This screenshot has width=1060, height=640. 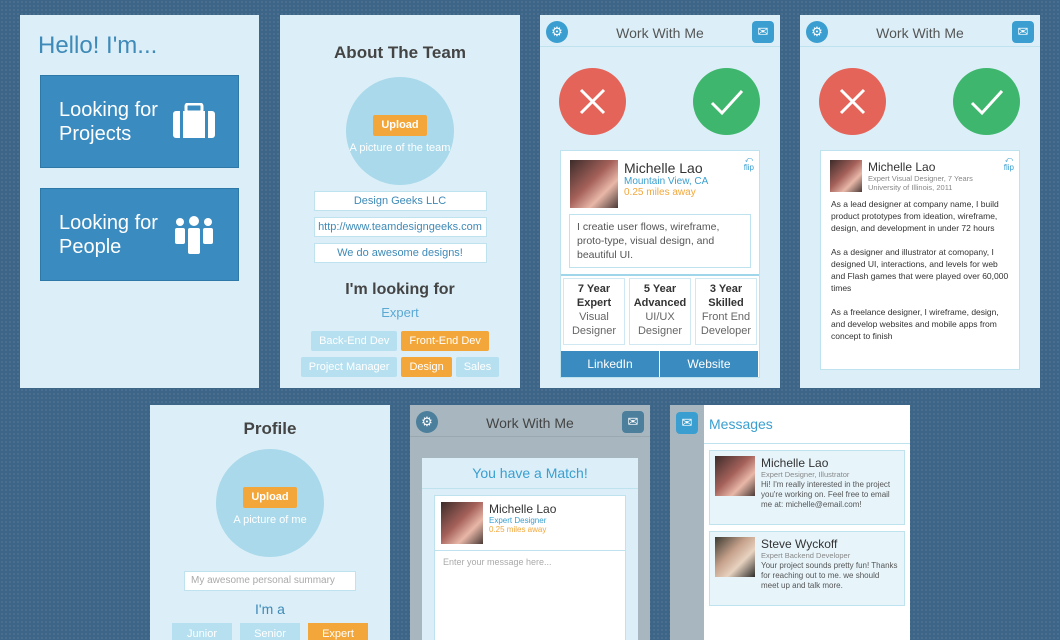 I want to click on team-photo-placeholder: Upload A picture of the team, so click(x=400, y=131).